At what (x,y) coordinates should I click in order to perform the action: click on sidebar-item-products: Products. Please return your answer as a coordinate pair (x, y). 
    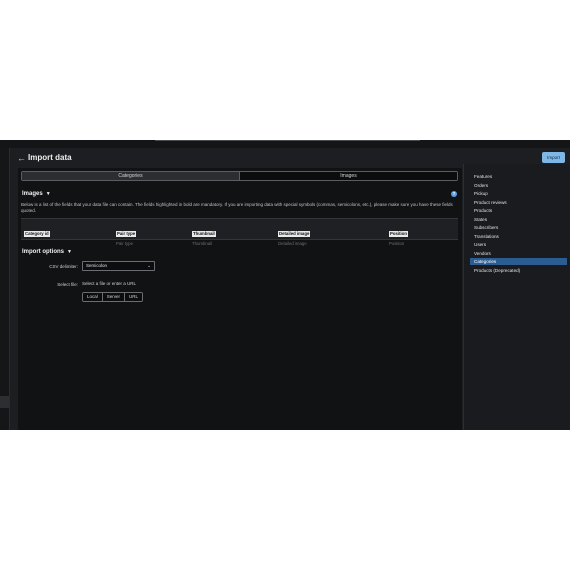
    Looking at the image, I should click on (518, 210).